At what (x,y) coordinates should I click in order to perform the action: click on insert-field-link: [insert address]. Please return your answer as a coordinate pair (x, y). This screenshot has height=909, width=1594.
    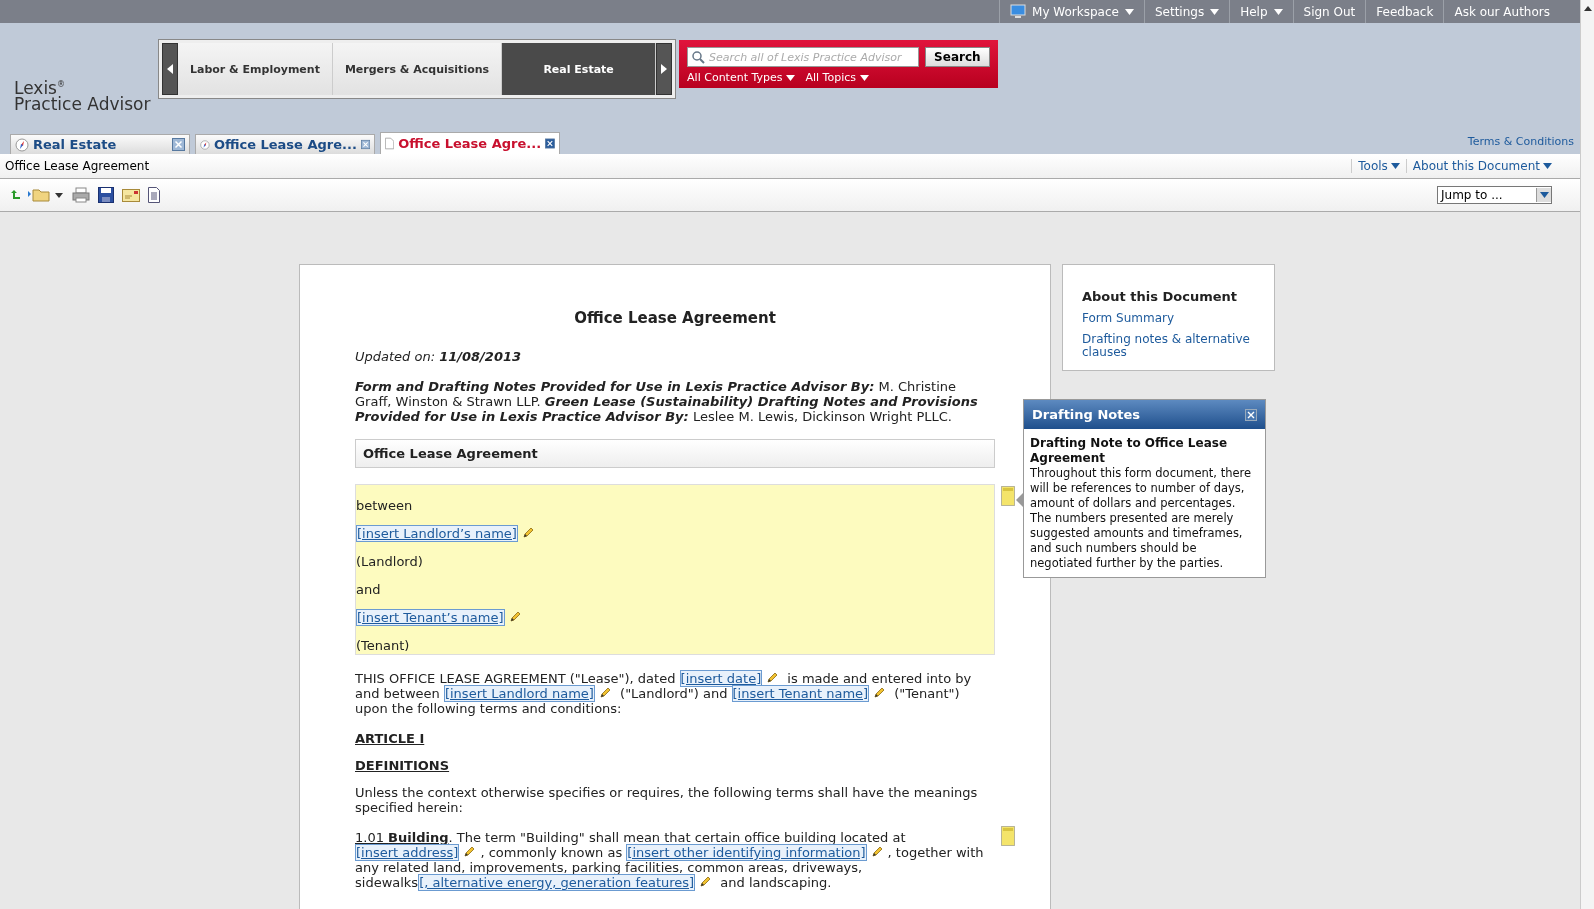
    Looking at the image, I should click on (407, 852).